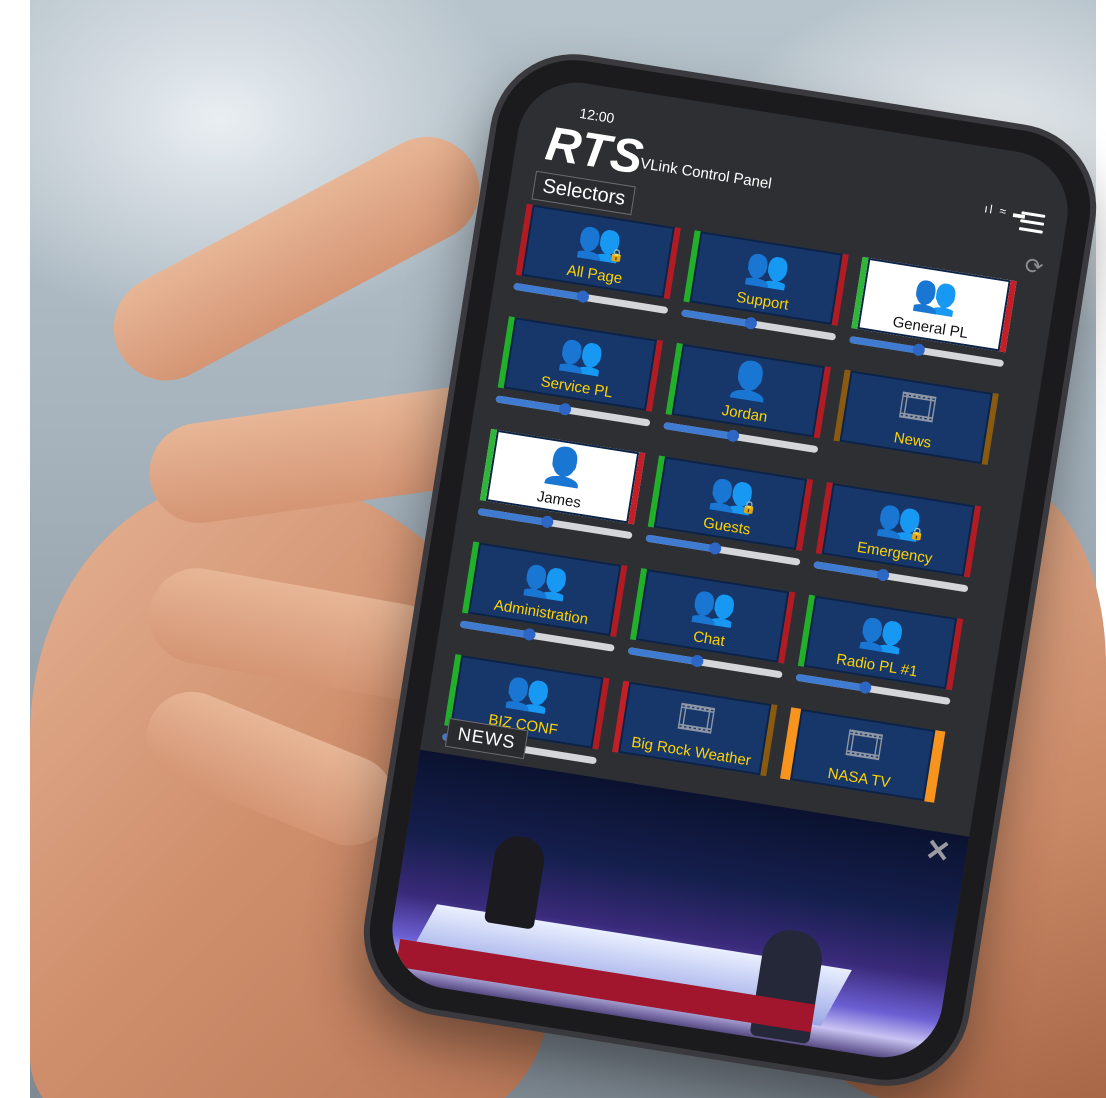 The image size is (1106, 1098). I want to click on refresh-icon: ⟳, so click(1034, 267).